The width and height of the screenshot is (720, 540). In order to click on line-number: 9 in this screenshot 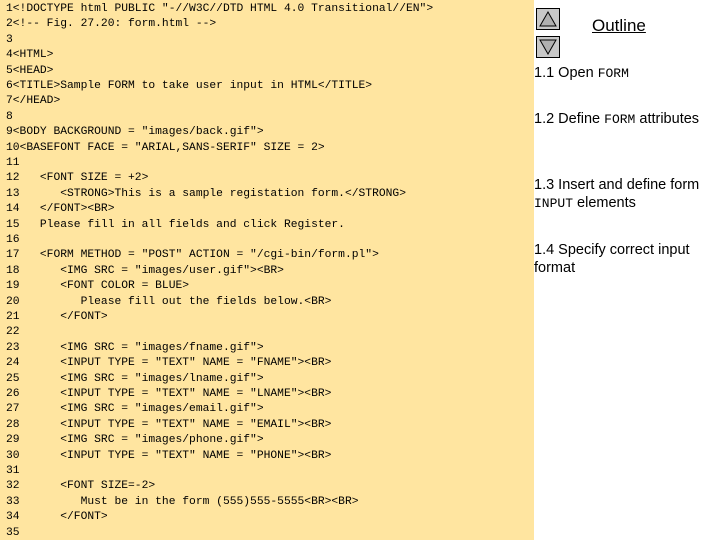, I will do `click(9, 132)`.